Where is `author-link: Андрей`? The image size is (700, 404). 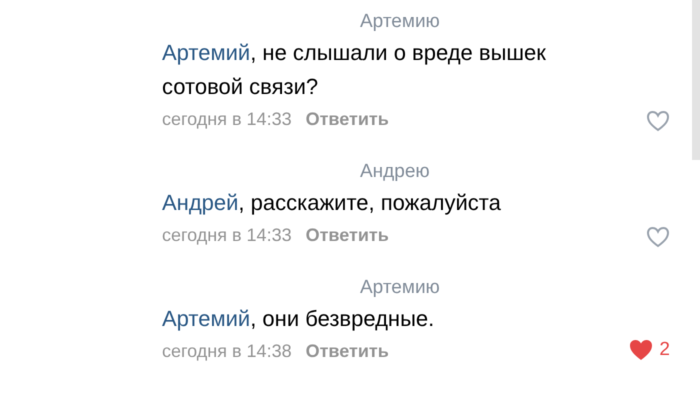 author-link: Андрей is located at coordinates (200, 202).